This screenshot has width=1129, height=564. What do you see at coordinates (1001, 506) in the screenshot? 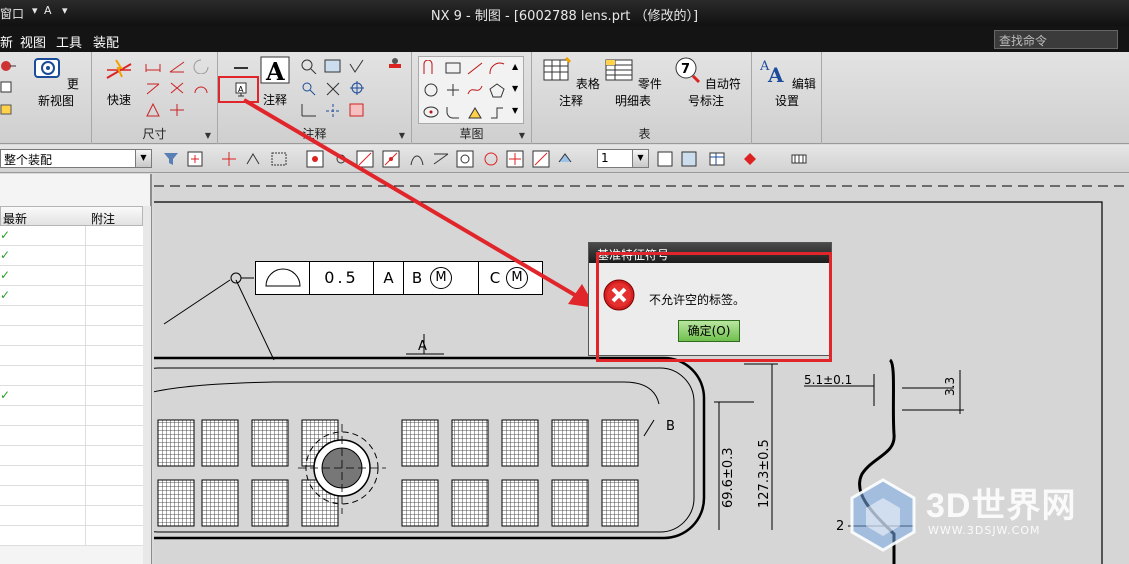
I see `watermark-brand: 3D世界网` at bounding box center [1001, 506].